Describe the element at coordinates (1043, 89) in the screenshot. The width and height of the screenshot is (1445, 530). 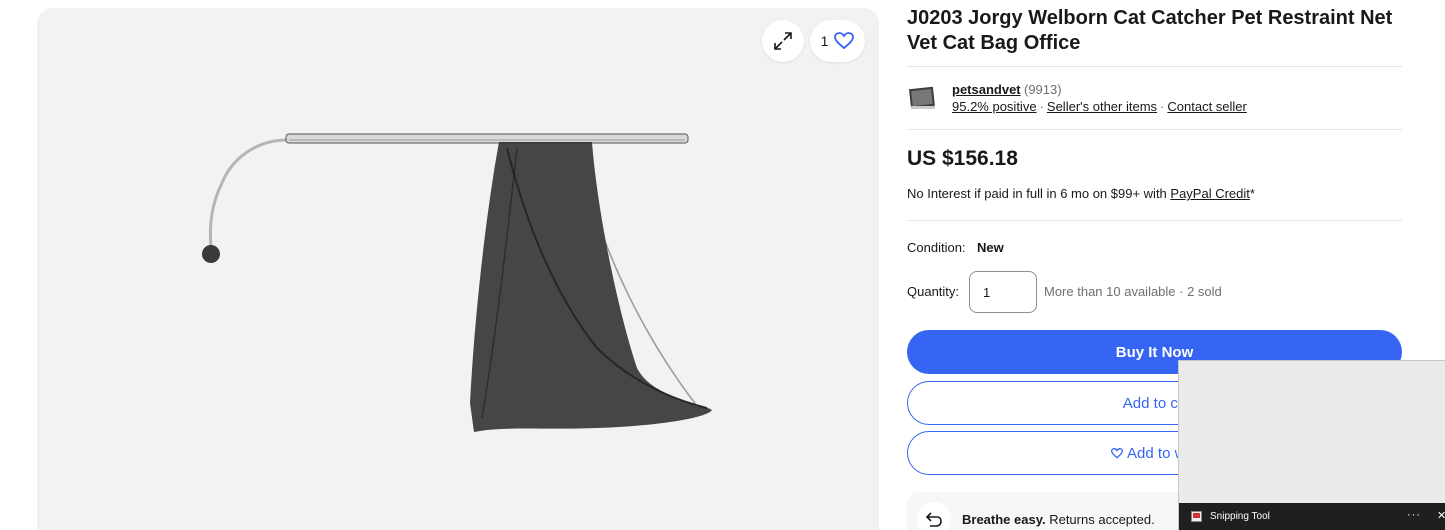
I see `seller-feedback-count: (9913)` at that location.